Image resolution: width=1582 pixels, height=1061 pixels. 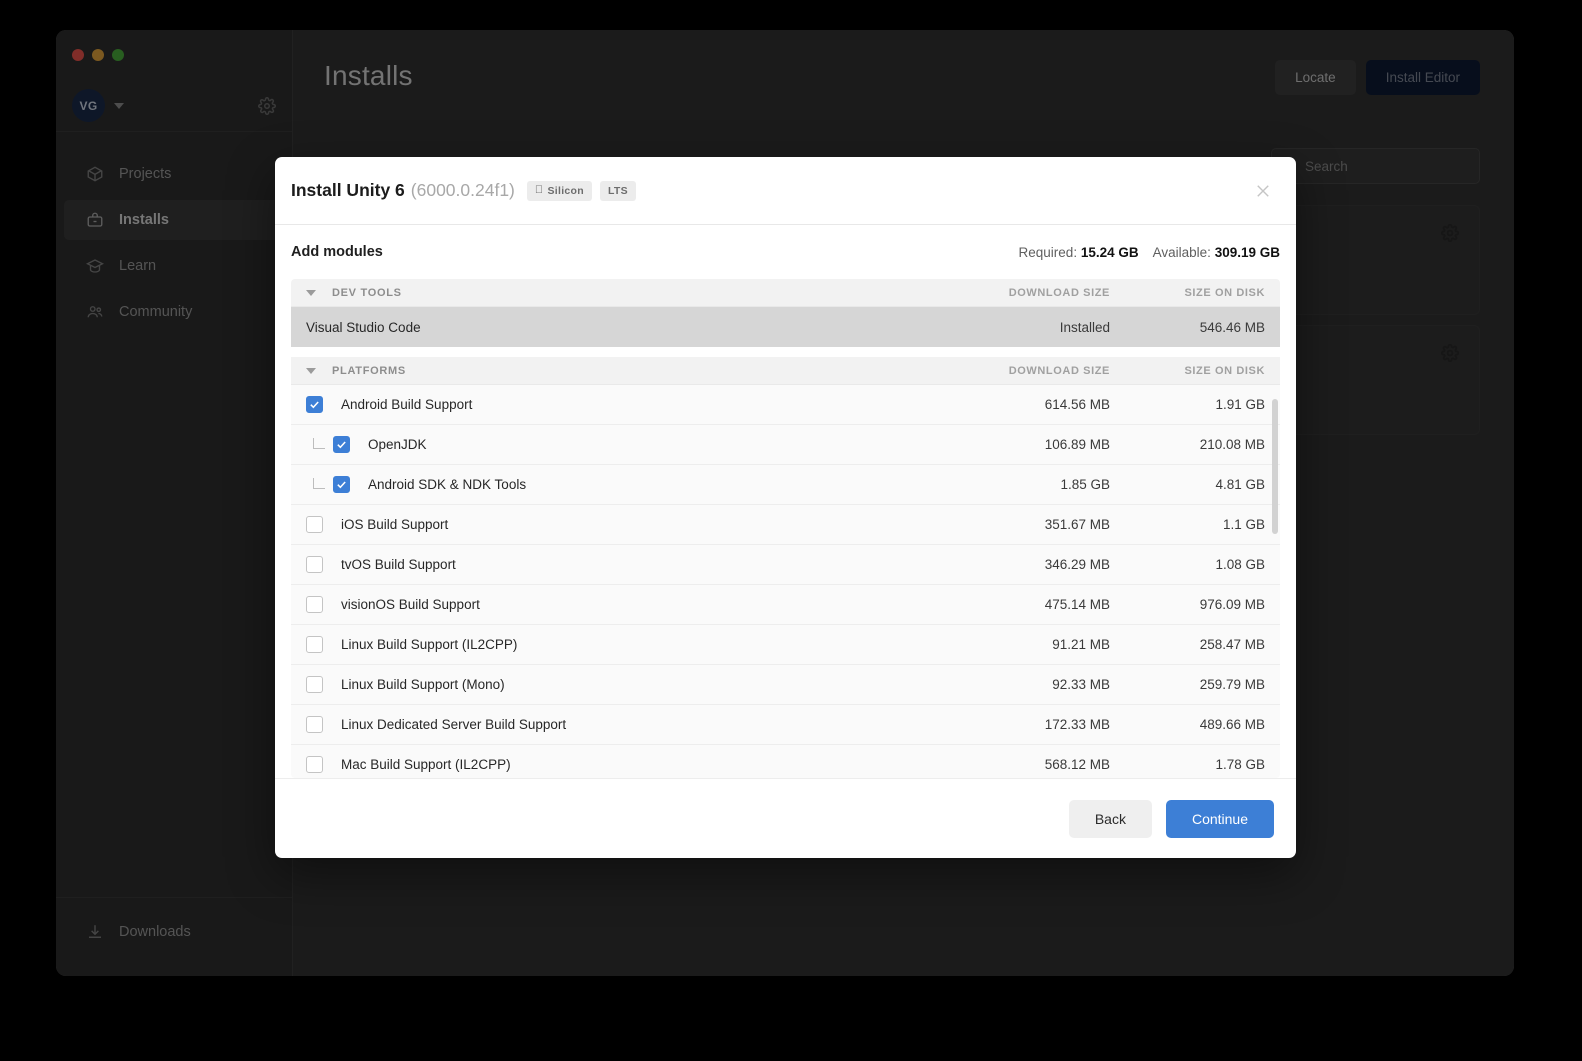 I want to click on badge-lts: LTS, so click(x=617, y=190).